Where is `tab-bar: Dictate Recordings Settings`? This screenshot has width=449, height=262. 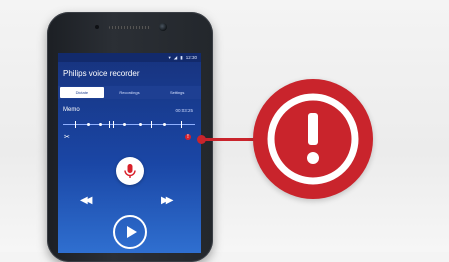
tab-bar: Dictate Recordings Settings is located at coordinates (129, 92).